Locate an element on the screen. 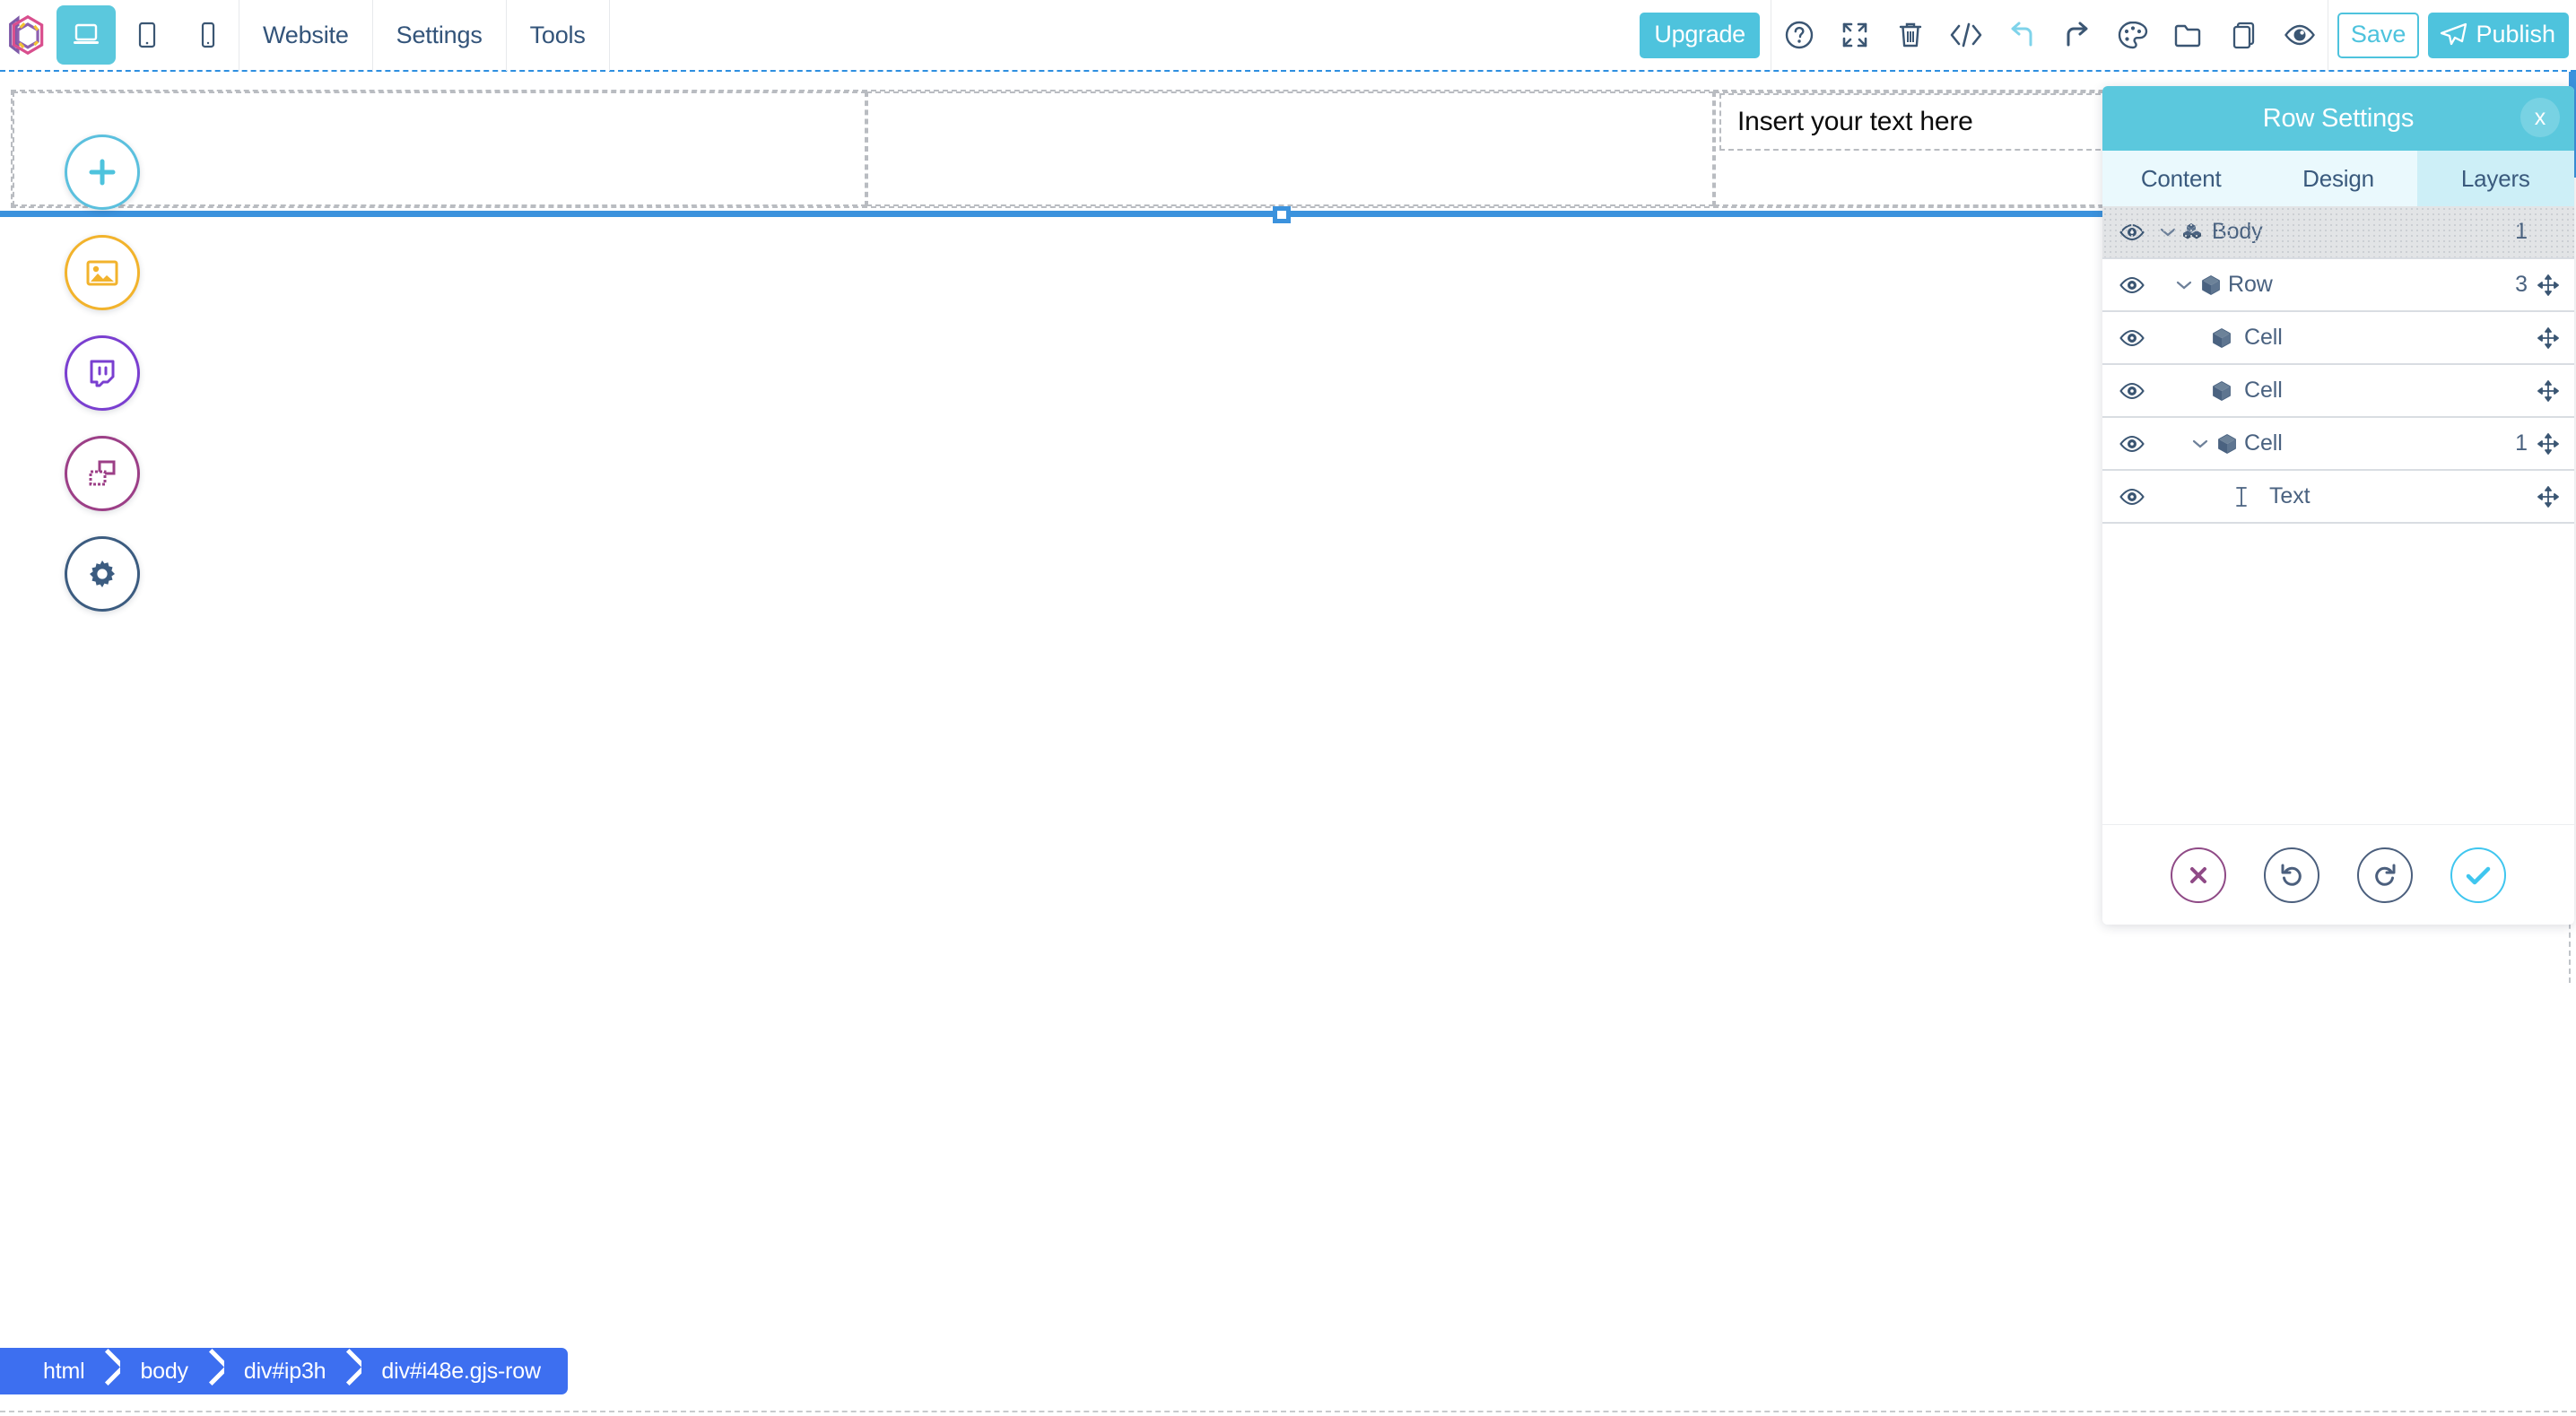 The image size is (2576, 1416). undo-icon is located at coordinates (2021, 34).